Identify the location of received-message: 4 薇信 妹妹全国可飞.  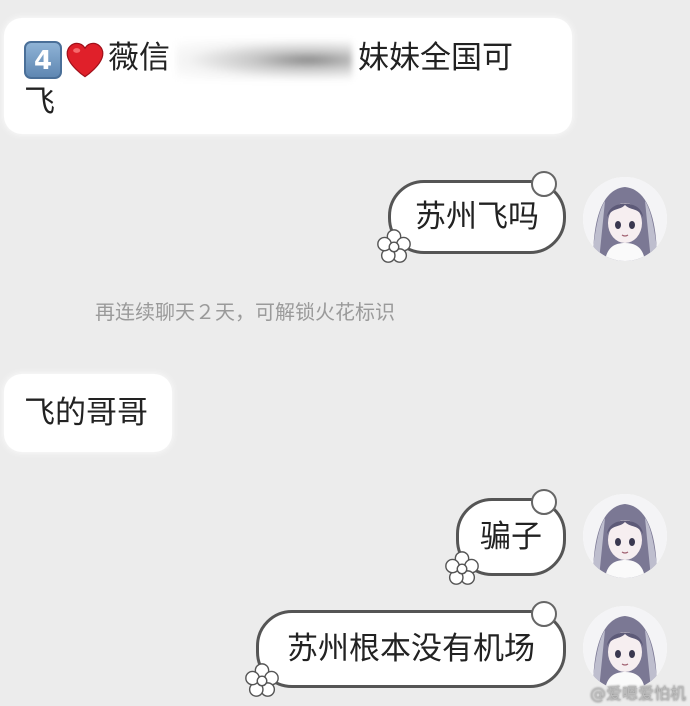
(288, 76).